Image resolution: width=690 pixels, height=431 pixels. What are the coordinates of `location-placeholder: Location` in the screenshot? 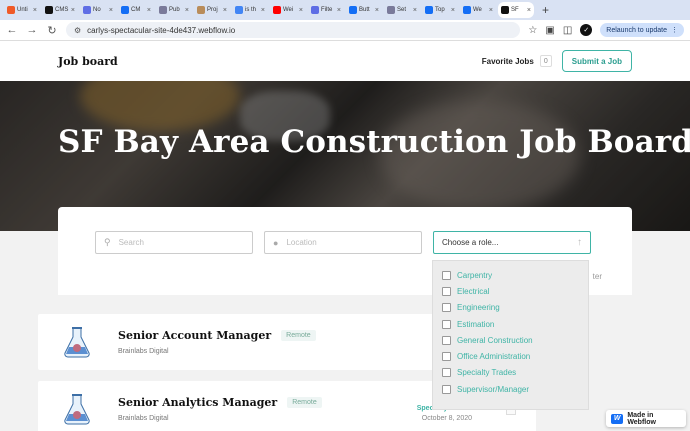 It's located at (301, 242).